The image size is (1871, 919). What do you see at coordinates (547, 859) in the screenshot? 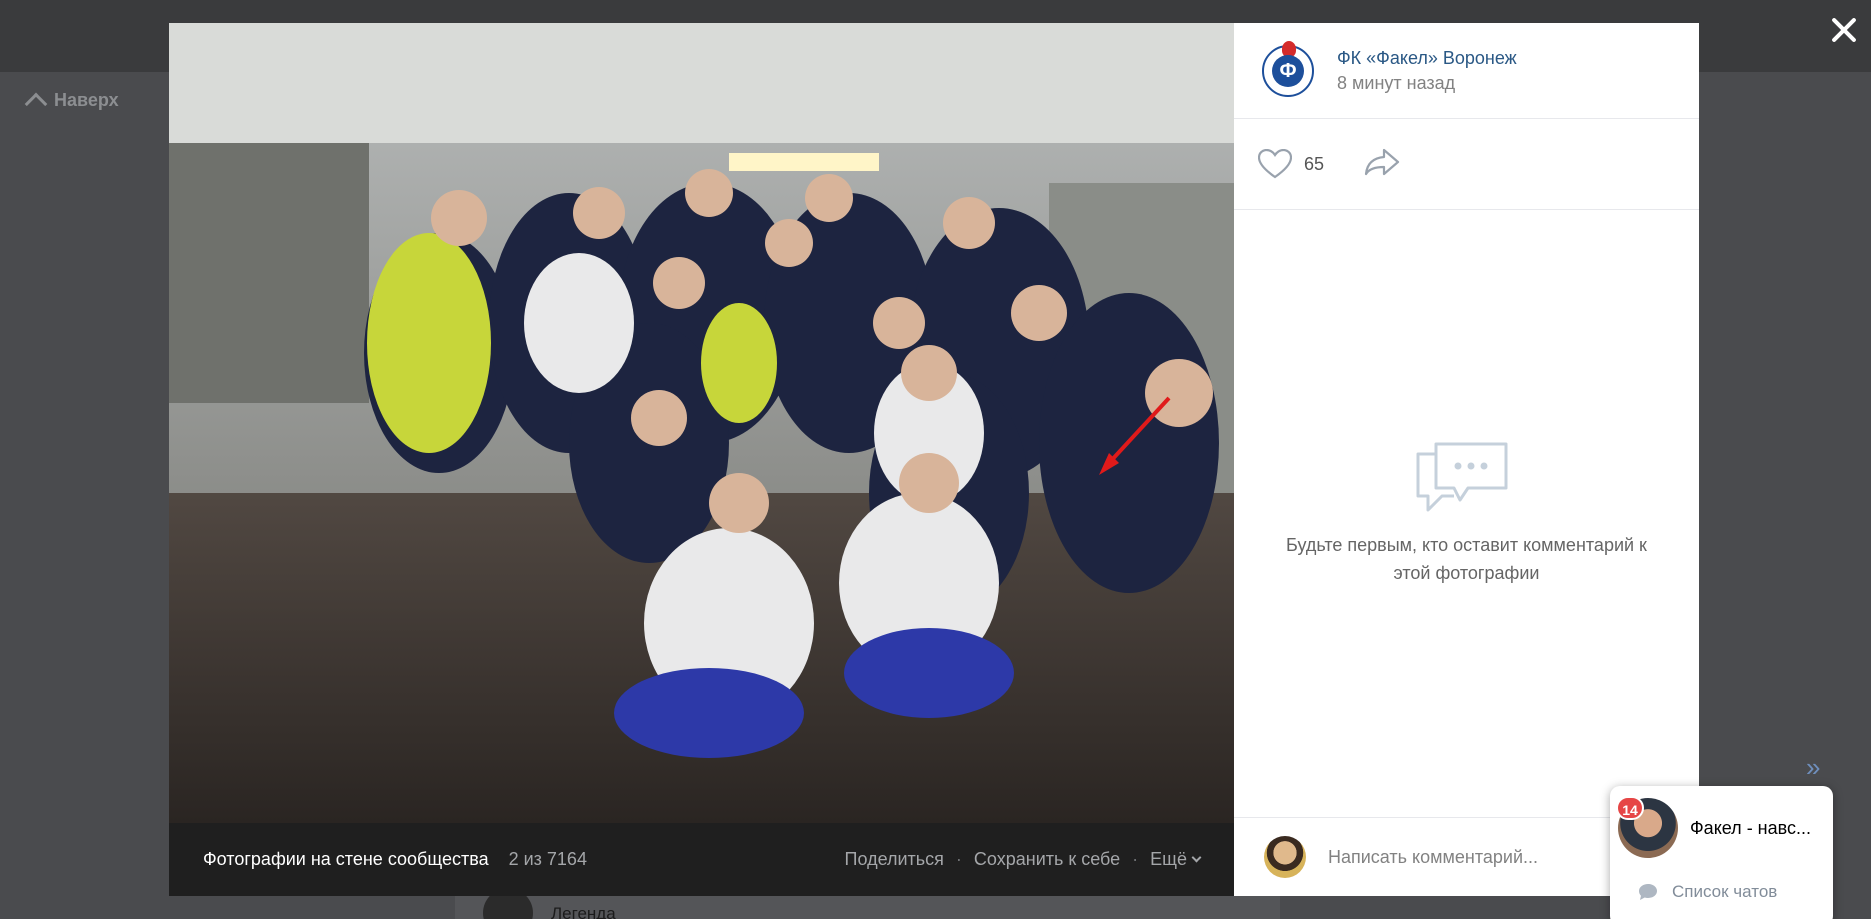
I see `photo-counter: 2 из 7164` at bounding box center [547, 859].